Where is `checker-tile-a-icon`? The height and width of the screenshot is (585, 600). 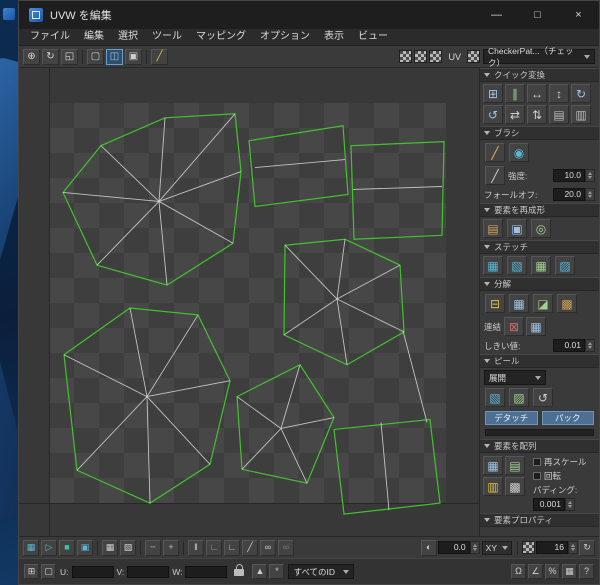
checker-tile-a-icon is located at coordinates (406, 56).